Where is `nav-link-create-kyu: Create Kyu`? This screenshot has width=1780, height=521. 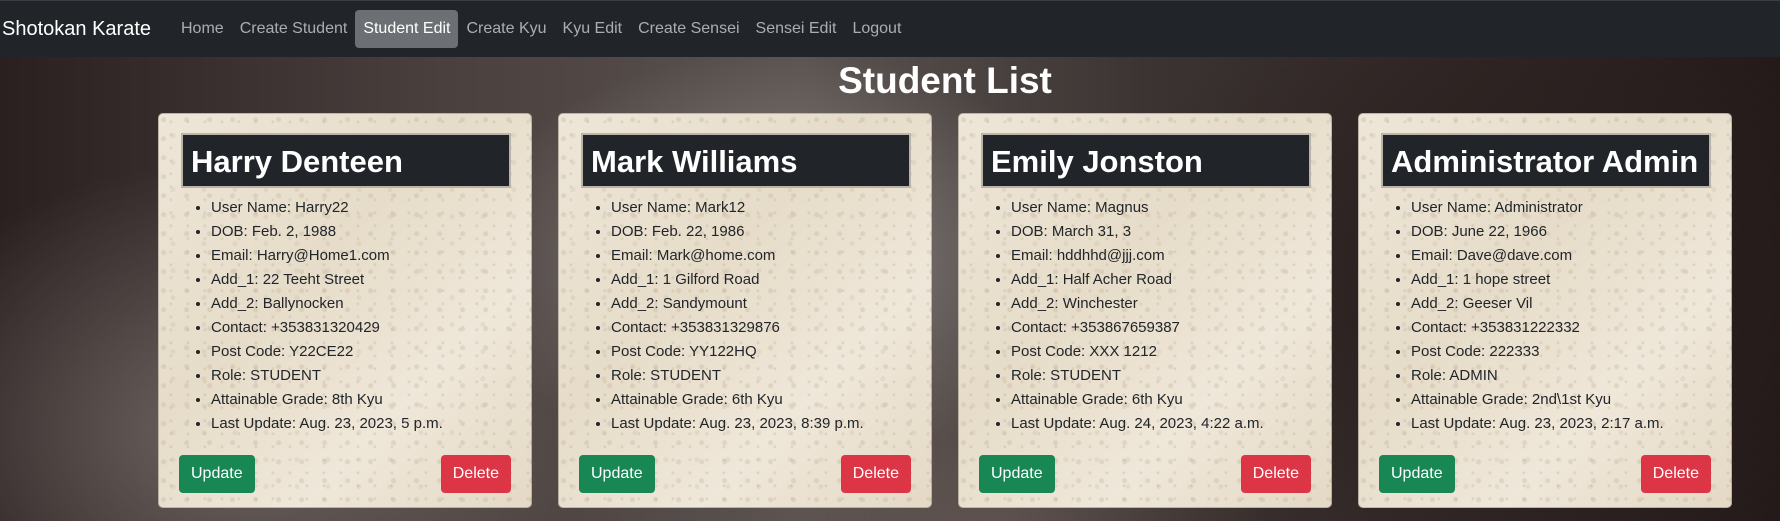 nav-link-create-kyu: Create Kyu is located at coordinates (506, 29).